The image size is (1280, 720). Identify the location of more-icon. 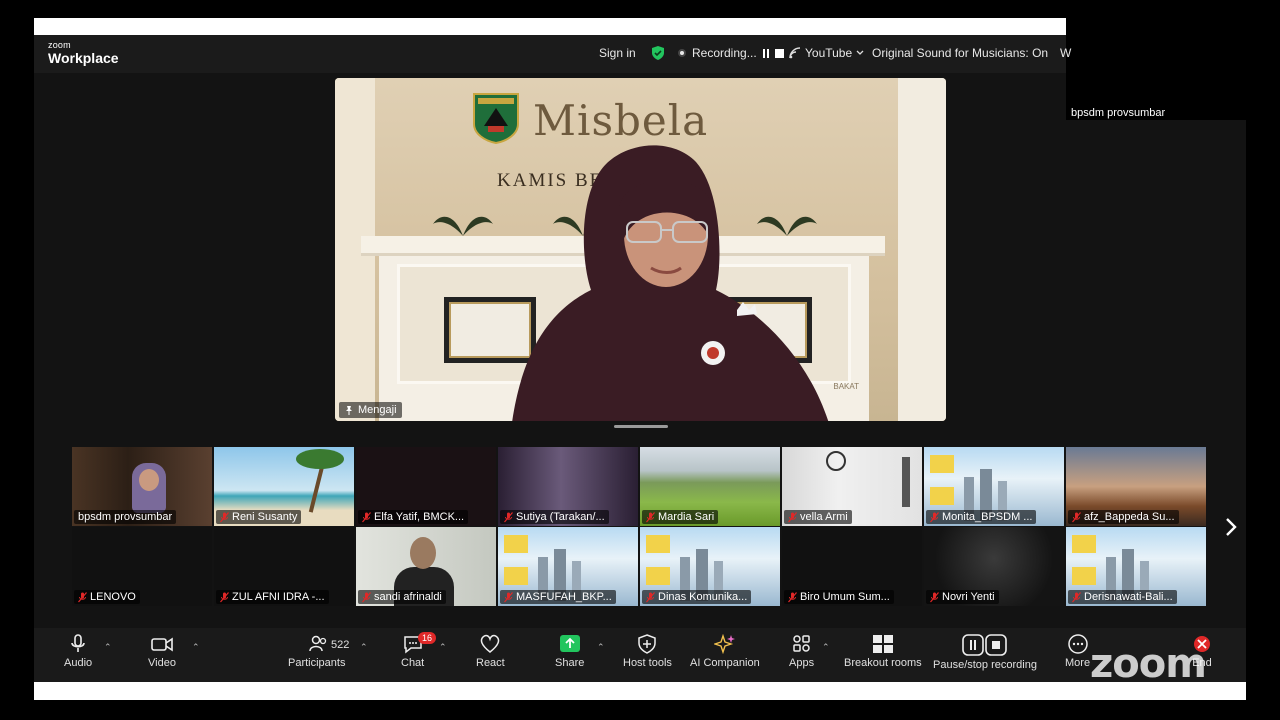
(1077, 644).